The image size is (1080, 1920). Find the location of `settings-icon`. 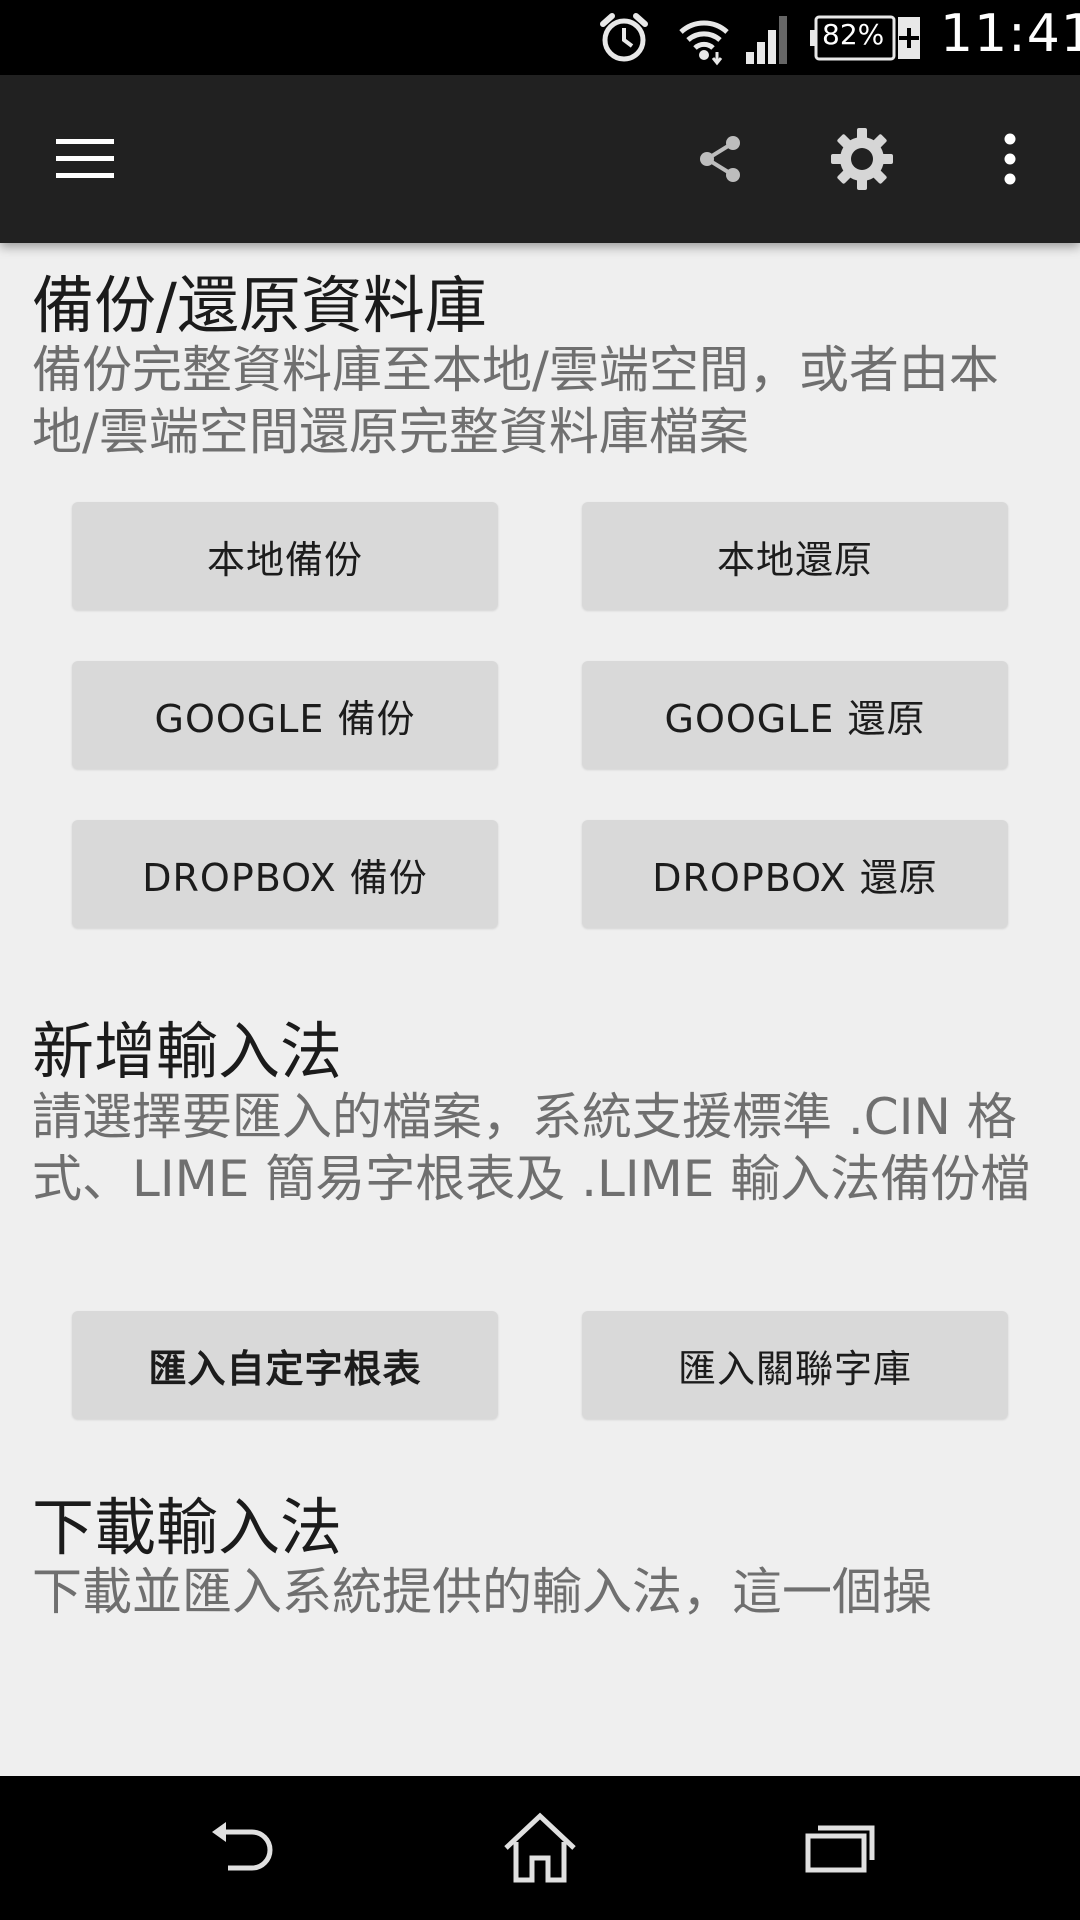

settings-icon is located at coordinates (862, 159).